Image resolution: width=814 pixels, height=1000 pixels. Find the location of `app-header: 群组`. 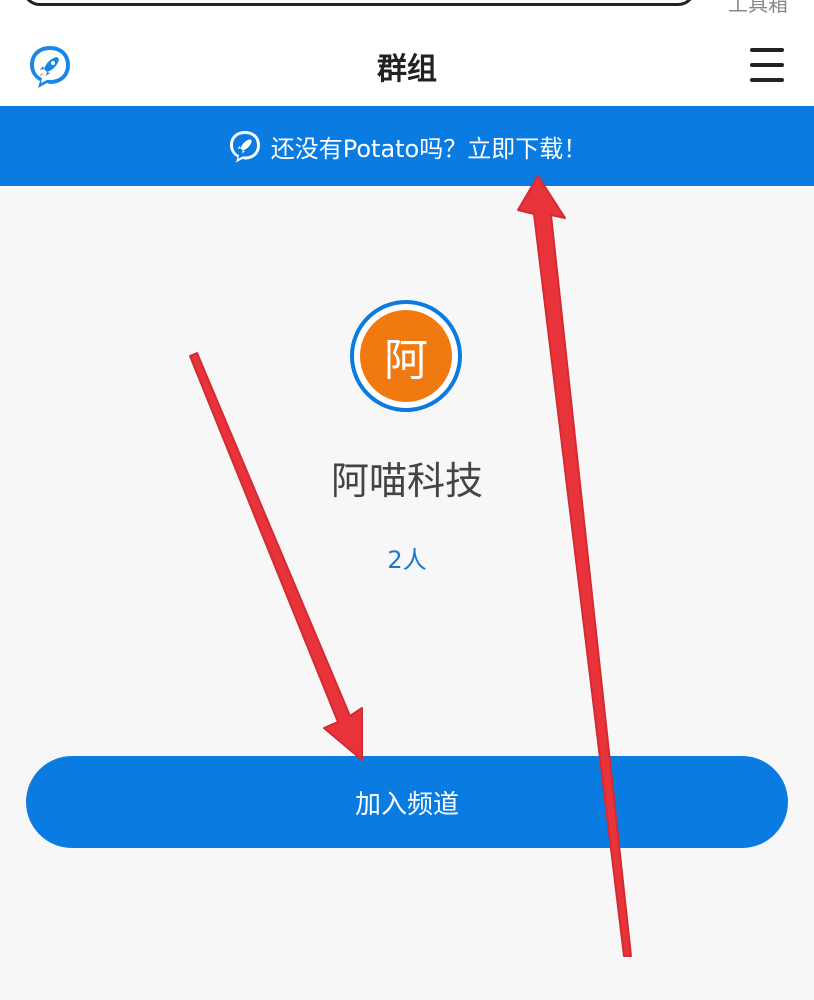

app-header: 群组 is located at coordinates (407, 62).